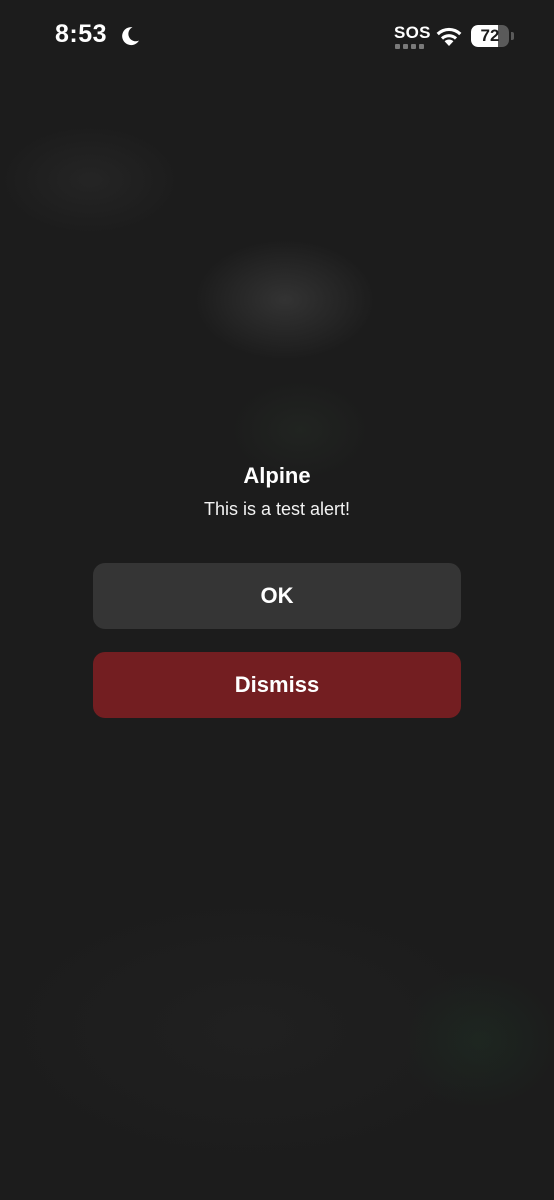  I want to click on alert-message: This is a test alert!, so click(277, 509).